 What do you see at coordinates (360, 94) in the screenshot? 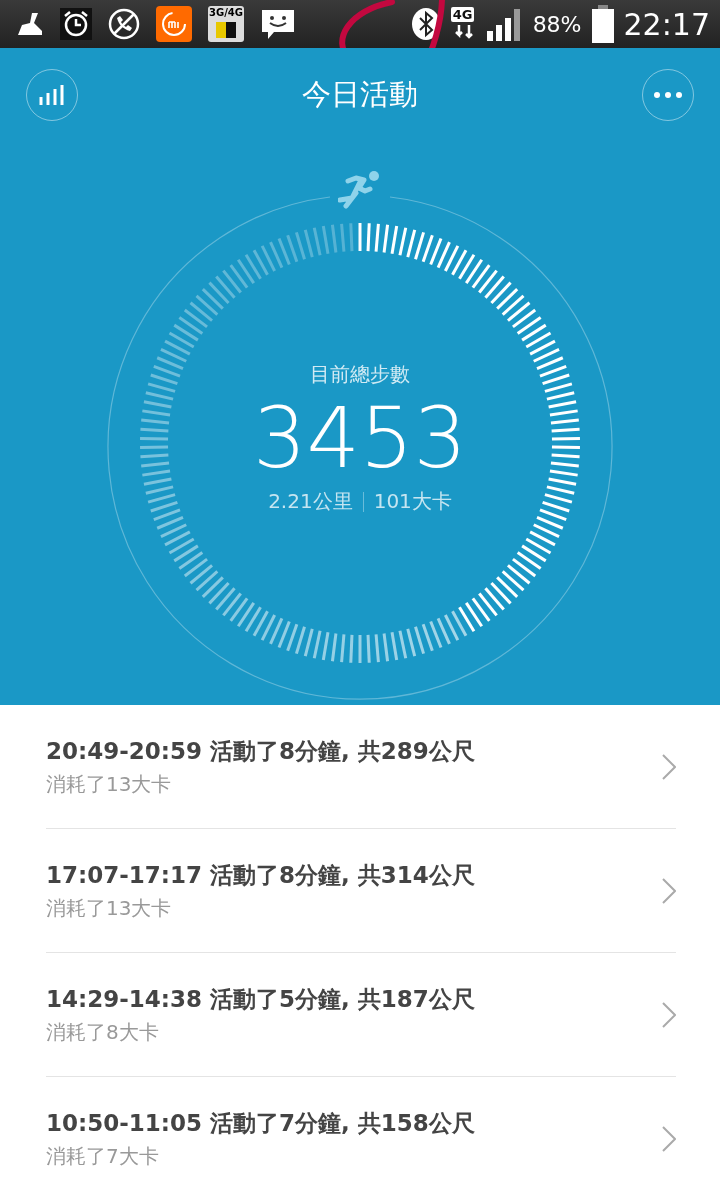
I see `screen-title: 今日活動` at bounding box center [360, 94].